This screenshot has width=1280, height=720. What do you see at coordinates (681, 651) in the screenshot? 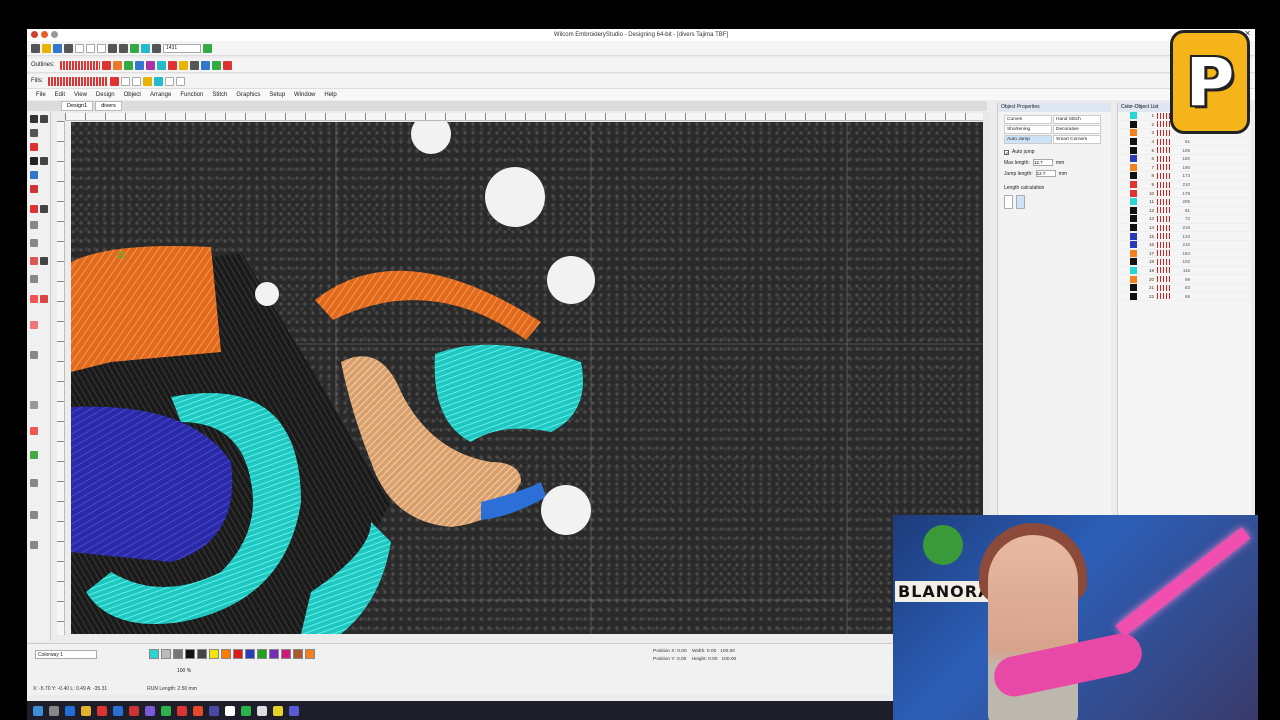
I see `position-x-value: 0.00` at bounding box center [681, 651].